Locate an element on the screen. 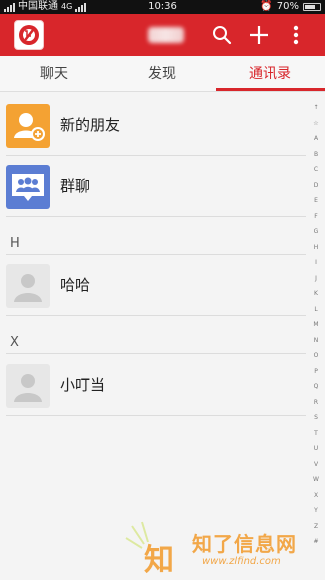 The height and width of the screenshot is (580, 325). alphabet-index-letter: V is located at coordinates (316, 465).